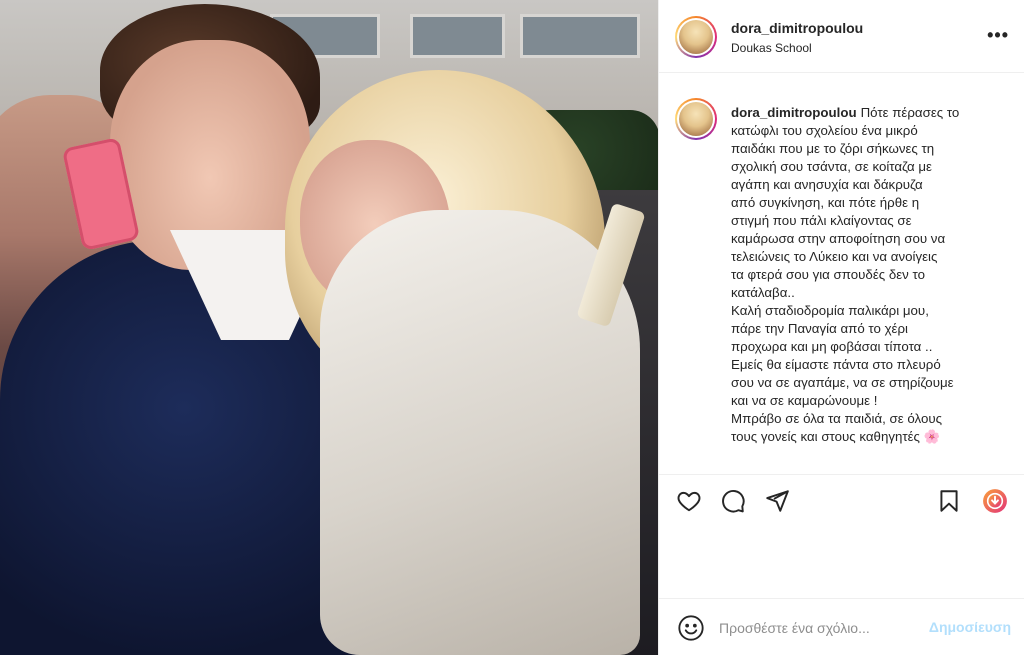 The image size is (1024, 655). I want to click on post-comment-button: Δημοσίευση, so click(970, 627).